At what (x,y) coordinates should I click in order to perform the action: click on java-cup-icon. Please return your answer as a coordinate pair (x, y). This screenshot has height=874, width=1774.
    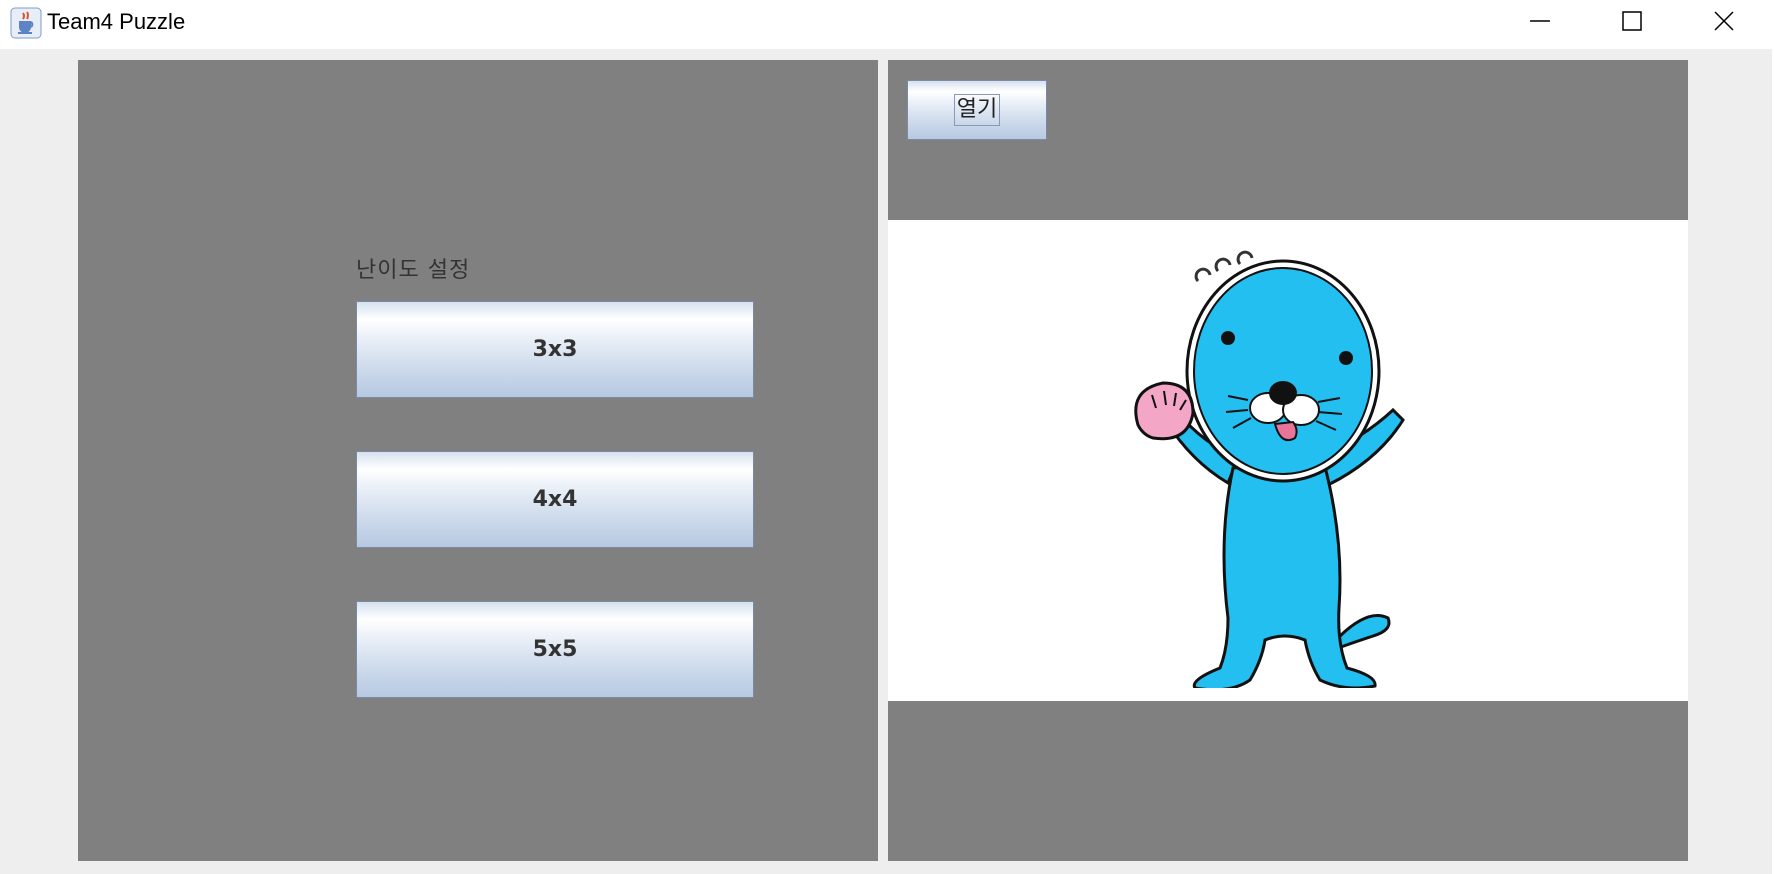
    Looking at the image, I should click on (26, 23).